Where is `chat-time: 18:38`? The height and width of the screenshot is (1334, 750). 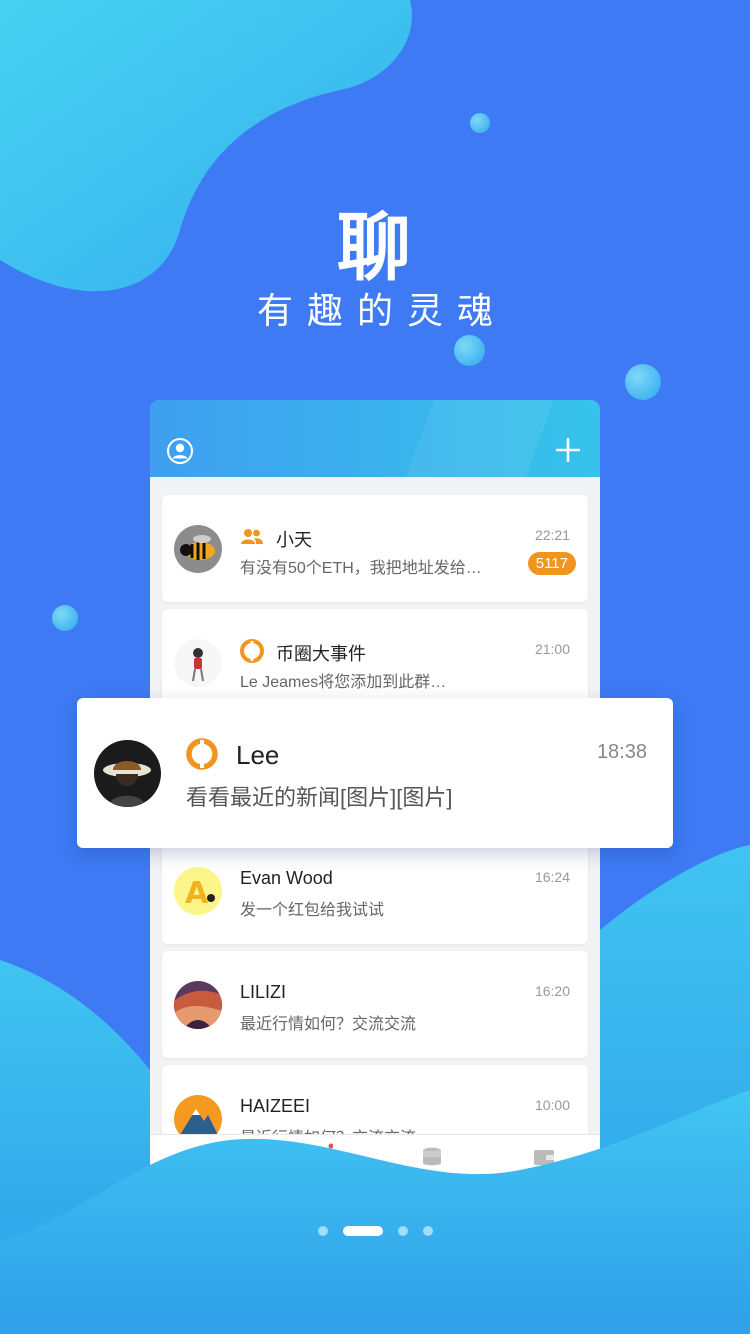 chat-time: 18:38 is located at coordinates (621, 752).